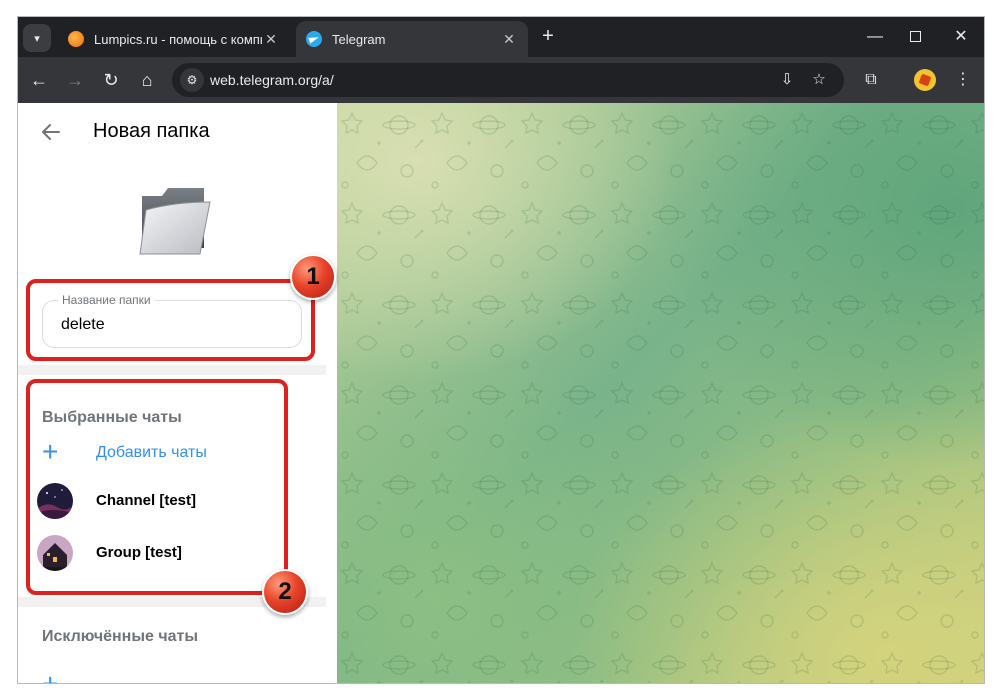  I want to click on more-menu-button: ⋮, so click(963, 80).